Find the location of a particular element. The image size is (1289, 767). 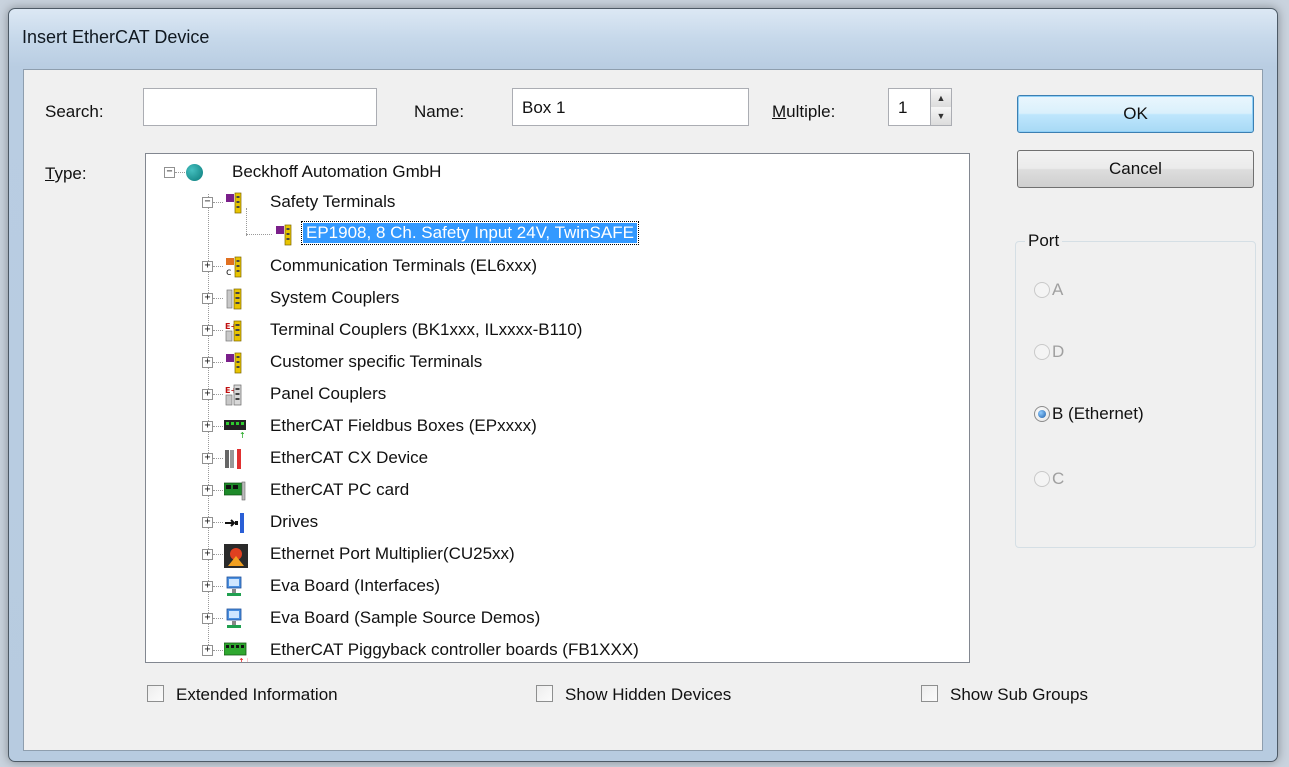

port-radio-c is located at coordinates (1042, 479).